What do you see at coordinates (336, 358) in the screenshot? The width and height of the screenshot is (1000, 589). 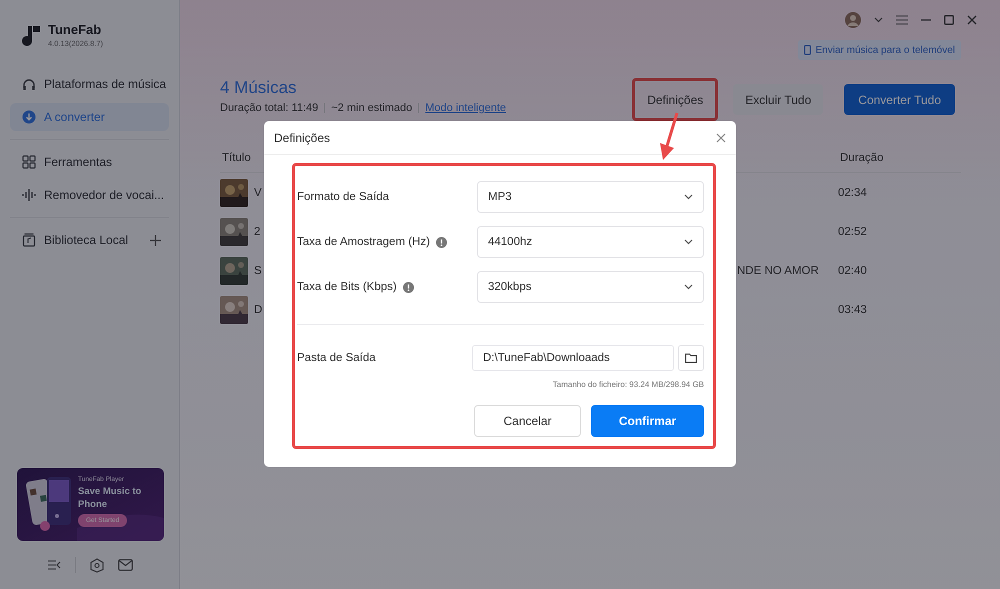 I see `field-label: Pasta de Saída` at bounding box center [336, 358].